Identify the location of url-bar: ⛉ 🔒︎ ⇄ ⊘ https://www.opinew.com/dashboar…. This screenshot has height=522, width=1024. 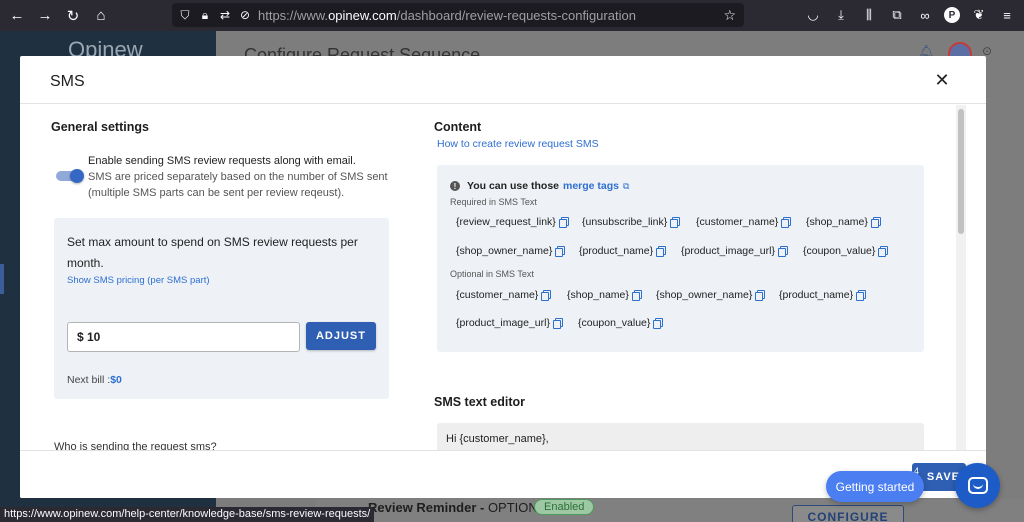
(458, 15).